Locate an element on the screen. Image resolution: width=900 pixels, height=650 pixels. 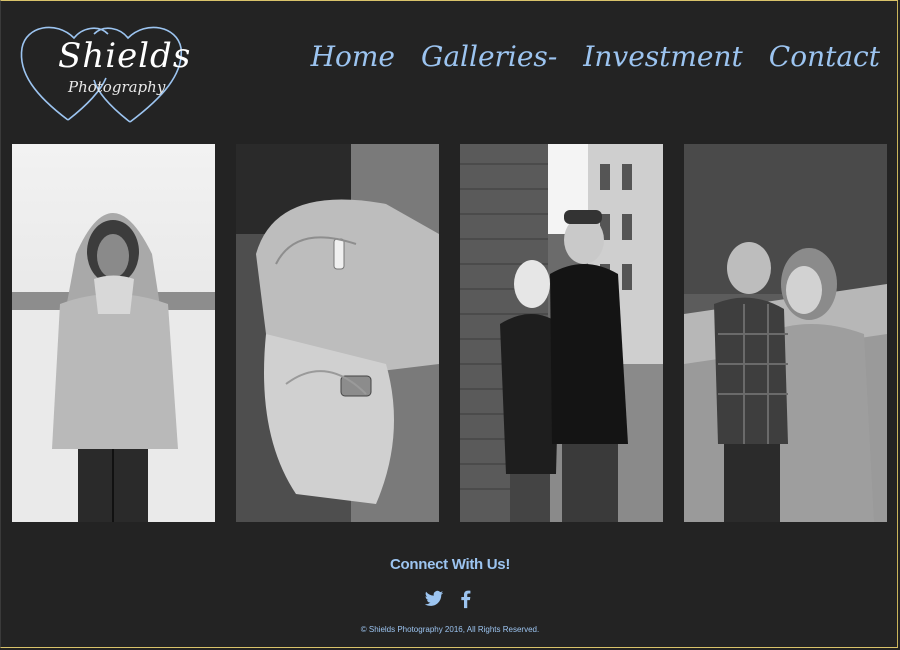
twitter-icon is located at coordinates (434, 599).